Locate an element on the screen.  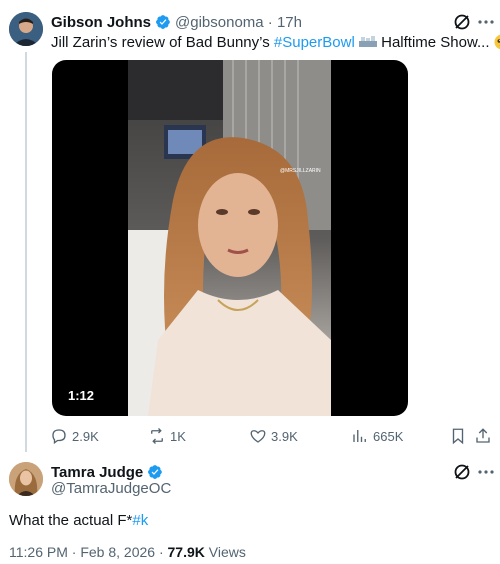
reply-handle: @TamraJudgeOC is located at coordinates (111, 488).